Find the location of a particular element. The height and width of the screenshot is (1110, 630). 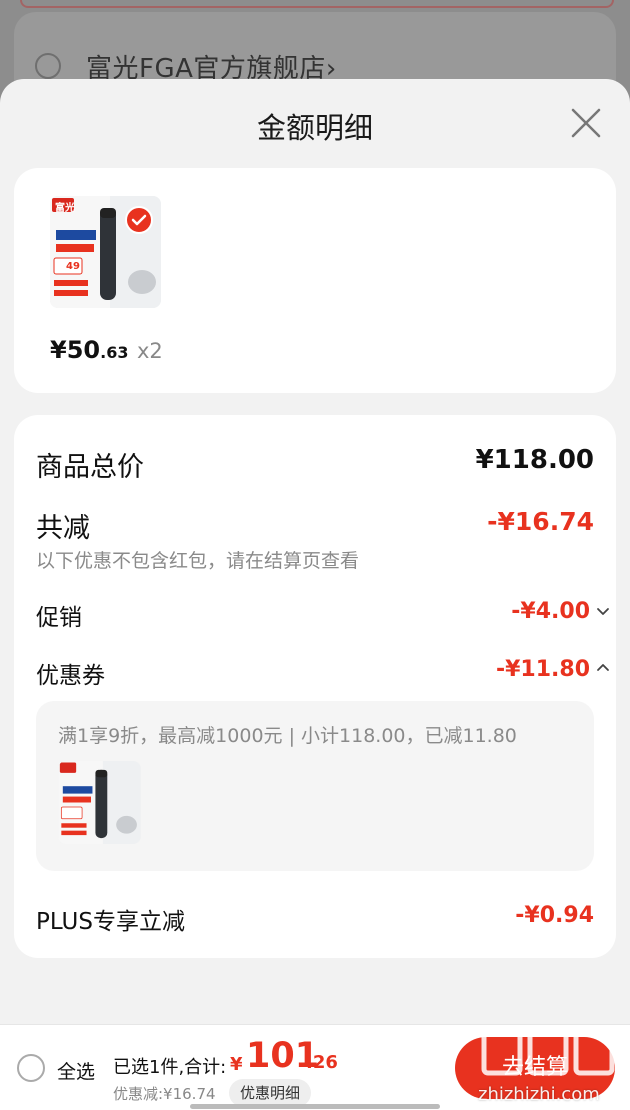

select-all-radio is located at coordinates (31, 1068).